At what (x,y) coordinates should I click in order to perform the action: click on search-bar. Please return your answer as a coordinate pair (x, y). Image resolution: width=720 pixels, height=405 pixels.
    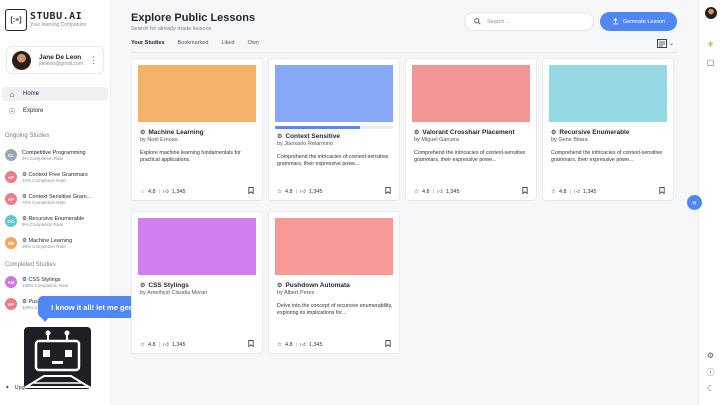
    Looking at the image, I should click on (529, 21).